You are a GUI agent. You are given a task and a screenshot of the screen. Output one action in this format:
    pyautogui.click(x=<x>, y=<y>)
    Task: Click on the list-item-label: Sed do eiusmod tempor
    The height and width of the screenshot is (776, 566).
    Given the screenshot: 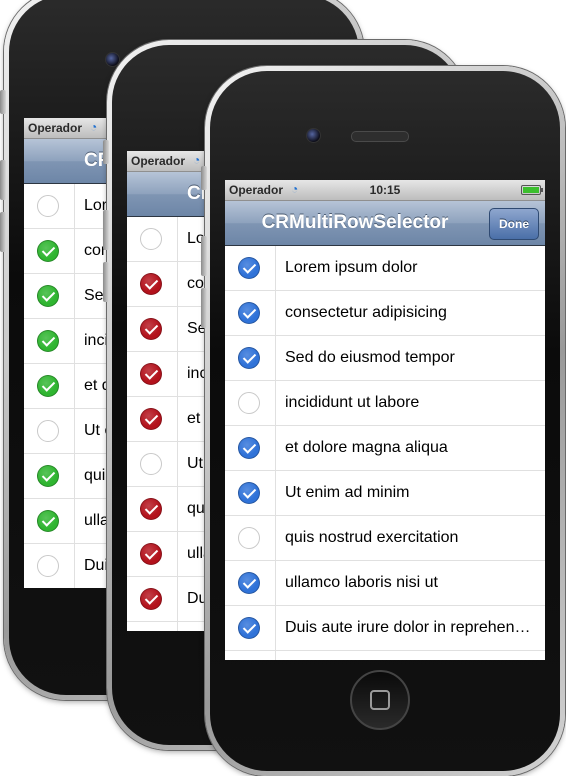 What is the action you would take?
    pyautogui.click(x=370, y=357)
    